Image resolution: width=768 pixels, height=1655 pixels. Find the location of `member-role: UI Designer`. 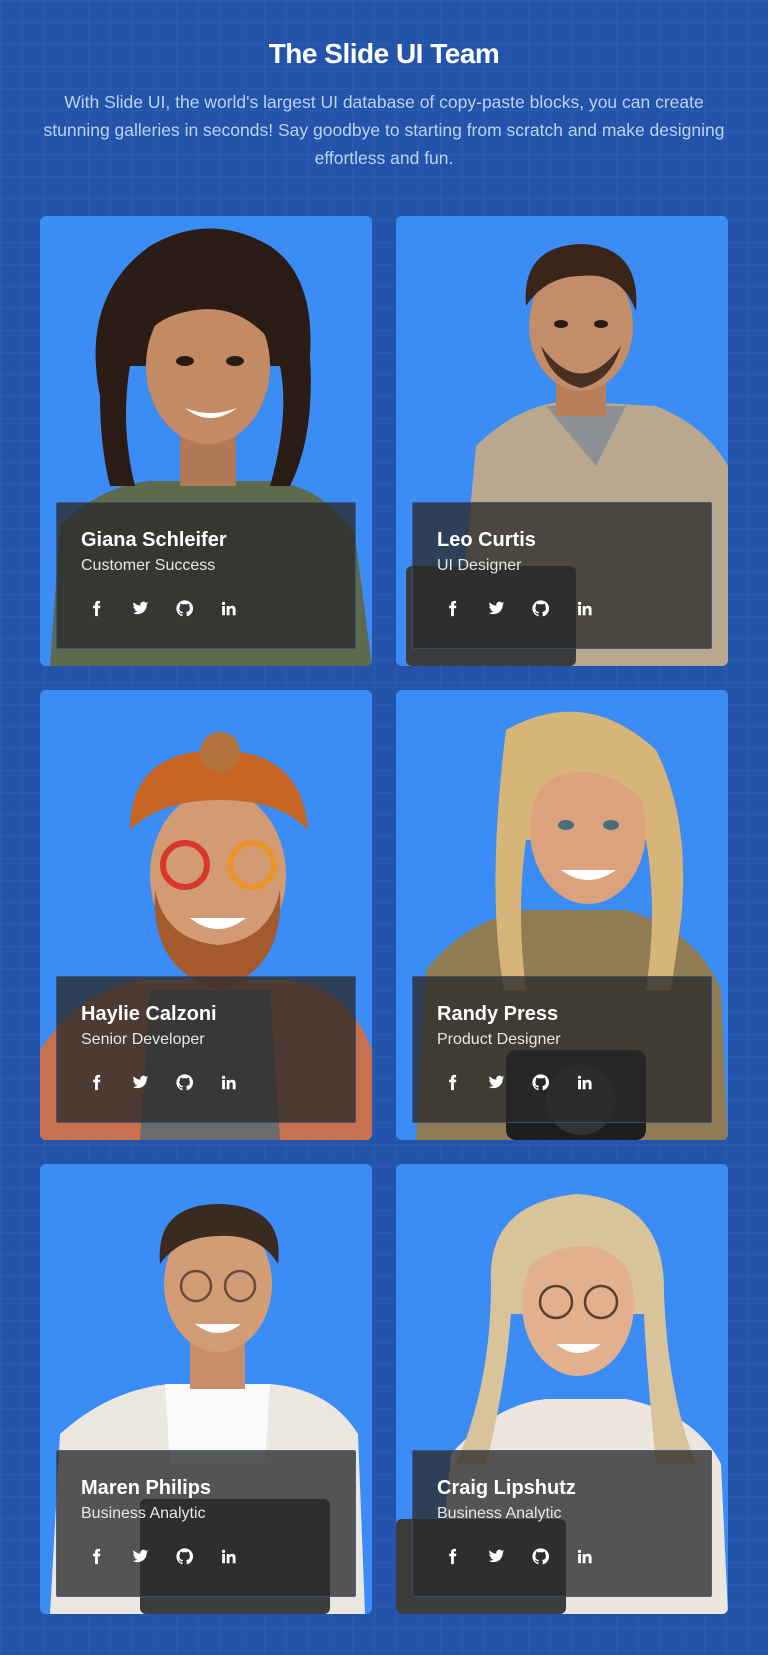

member-role: UI Designer is located at coordinates (479, 565).